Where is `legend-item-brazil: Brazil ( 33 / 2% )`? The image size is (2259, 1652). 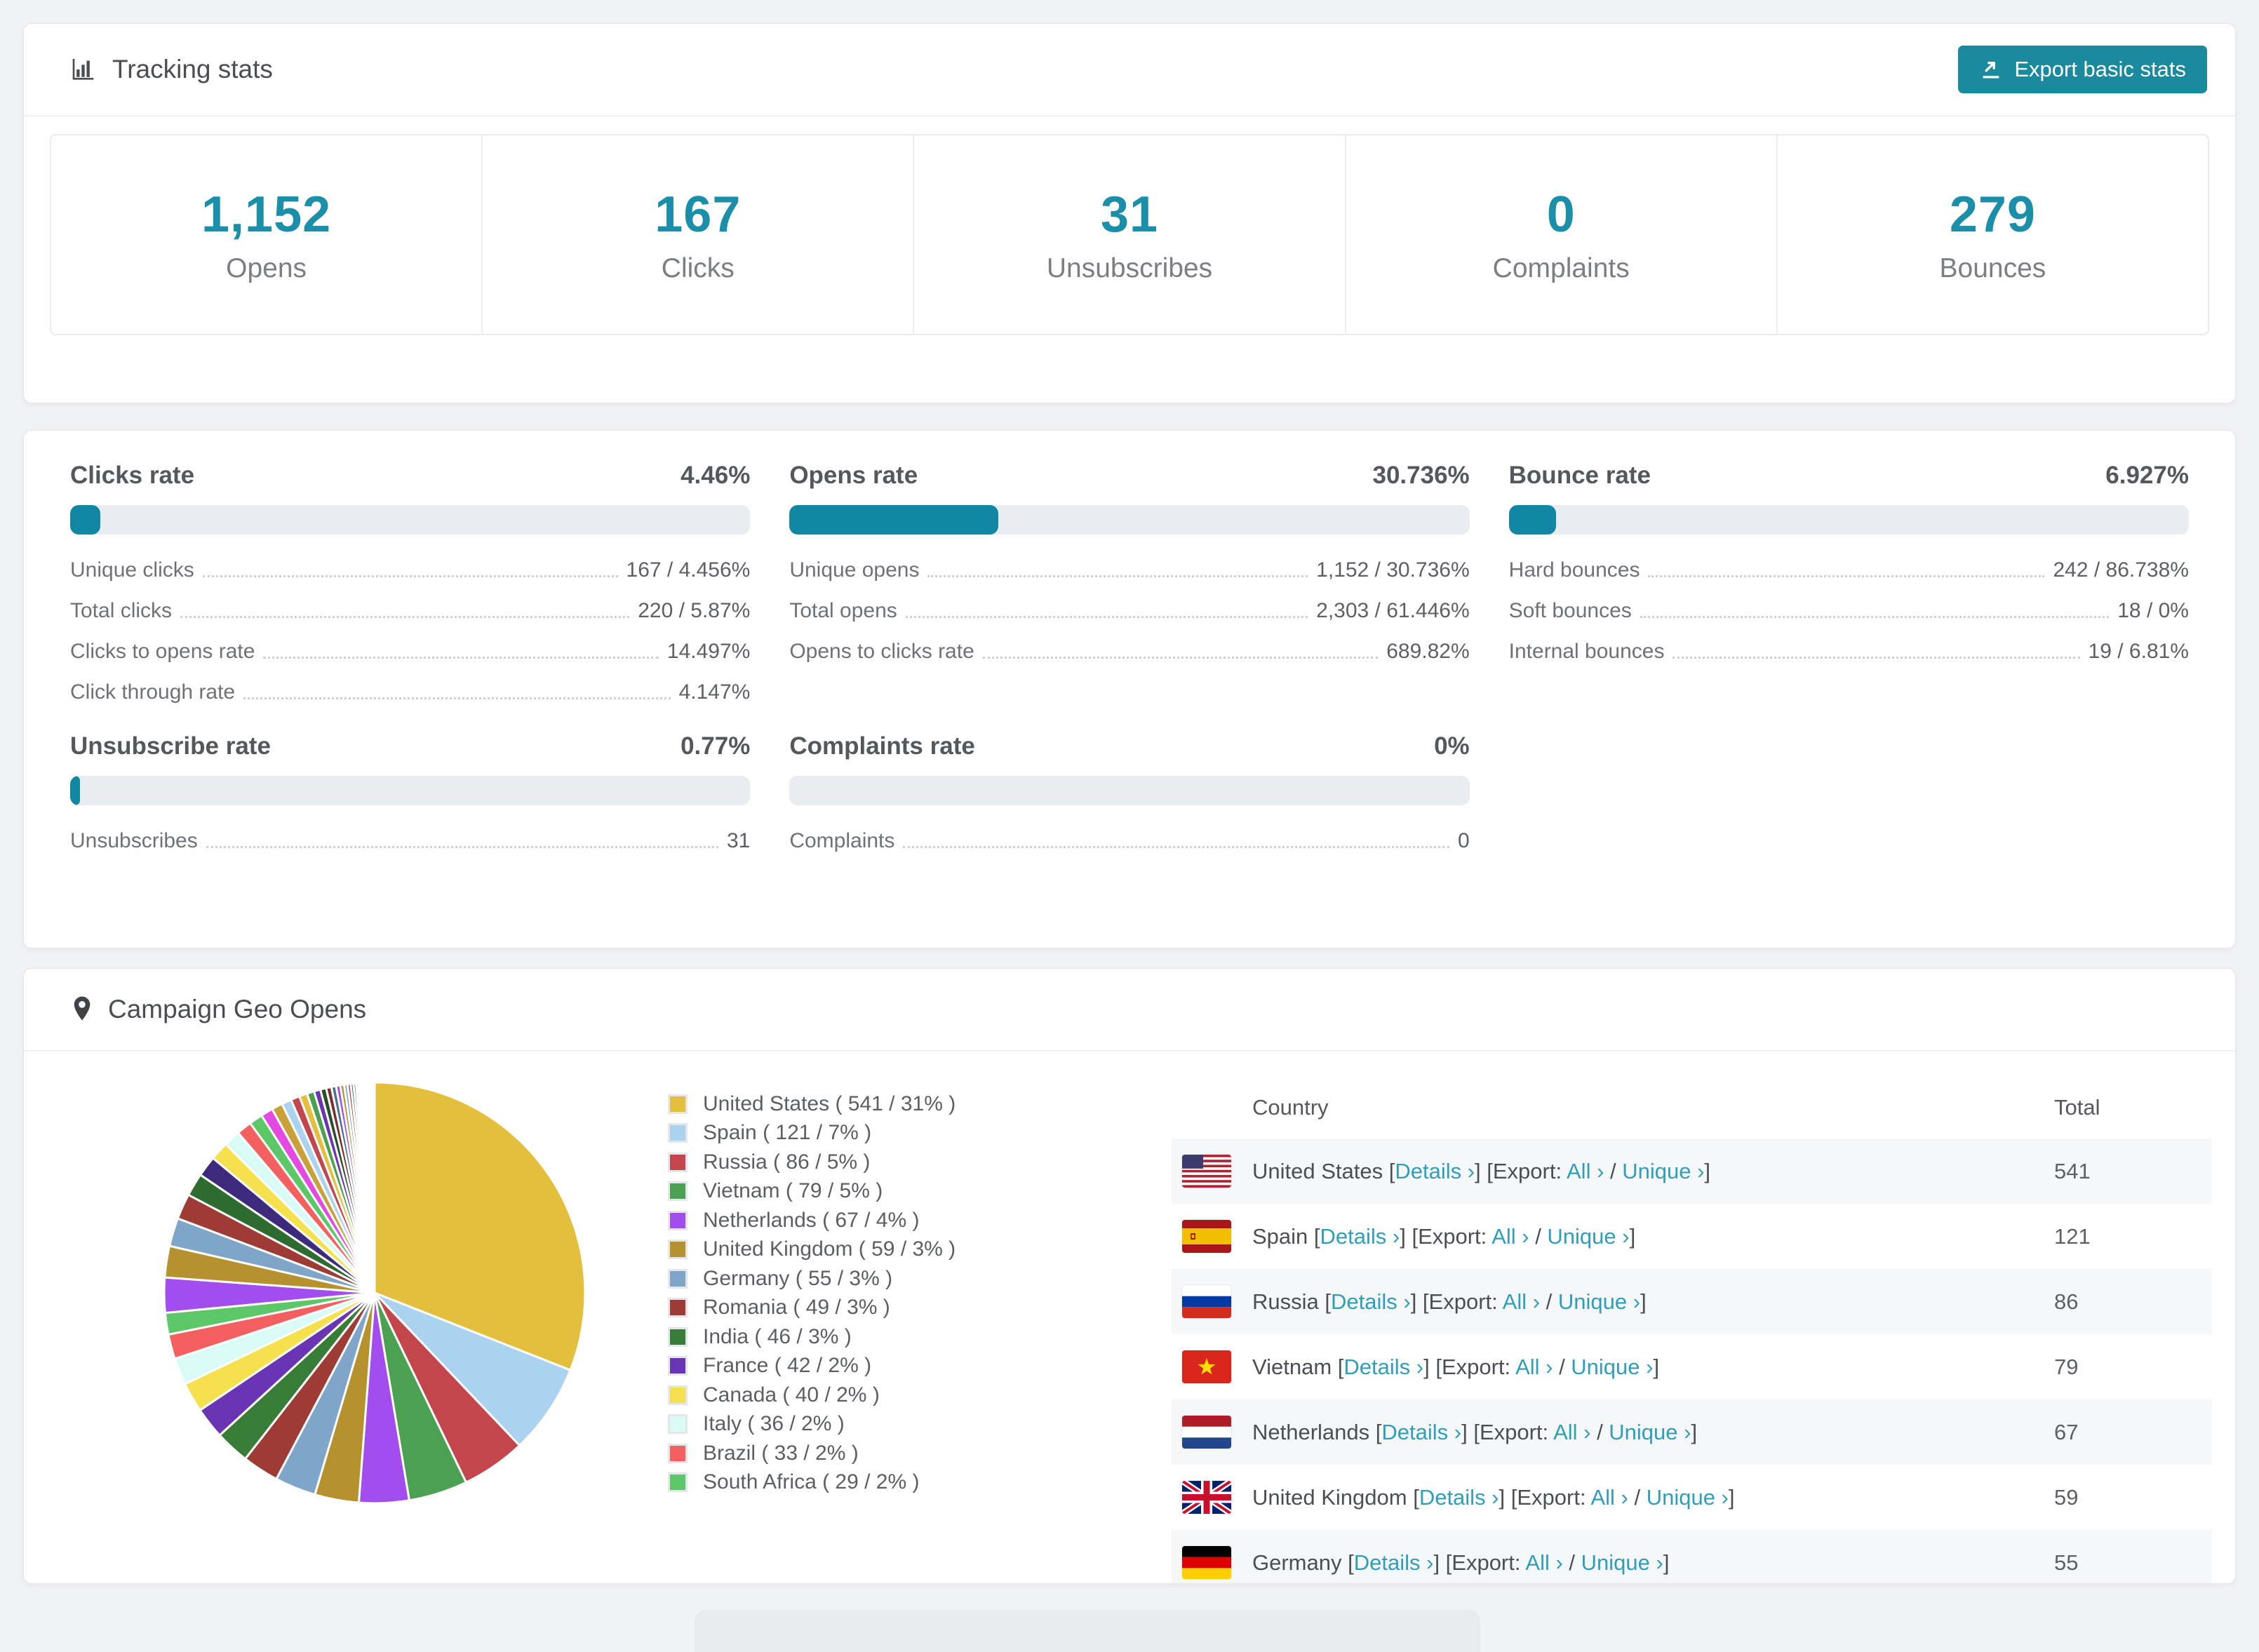 legend-item-brazil: Brazil ( 33 / 2% ) is located at coordinates (864, 1453).